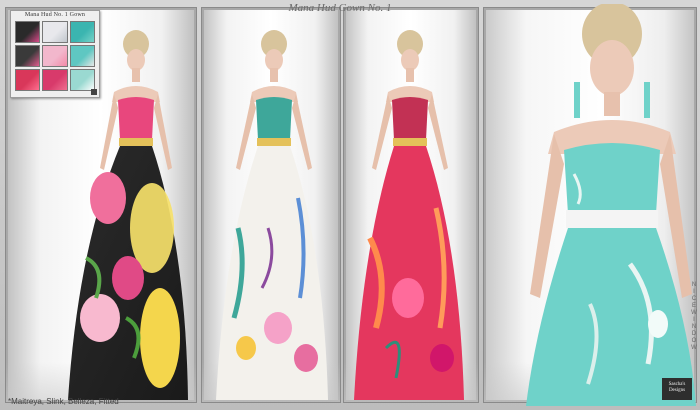  Describe the element at coordinates (55, 15) in the screenshot. I see `hud-title: Mana Hud No. 1 Gown` at that location.